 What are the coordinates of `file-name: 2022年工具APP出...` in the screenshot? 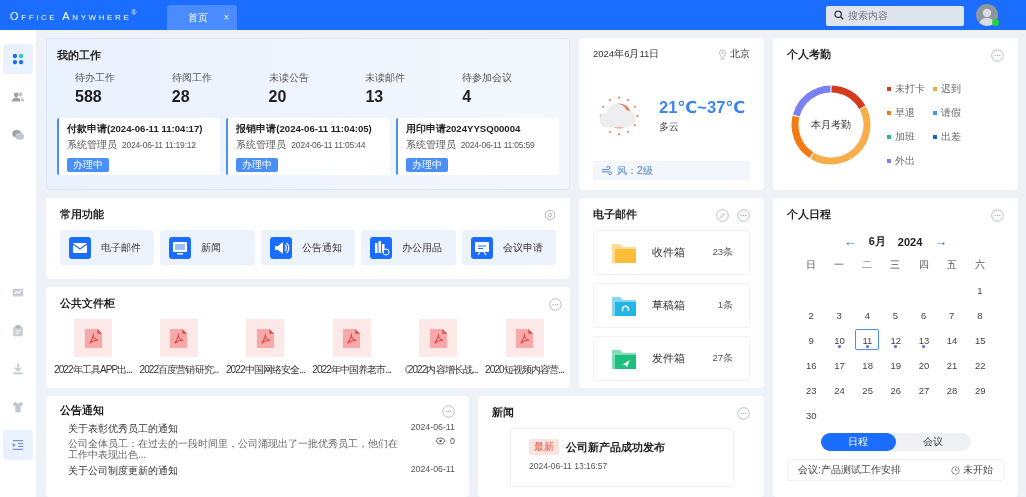 It's located at (93, 370).